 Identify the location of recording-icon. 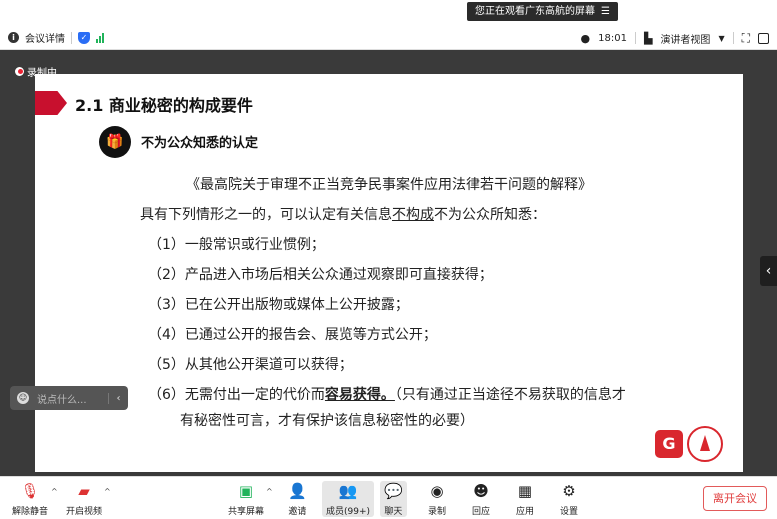
(19, 71).